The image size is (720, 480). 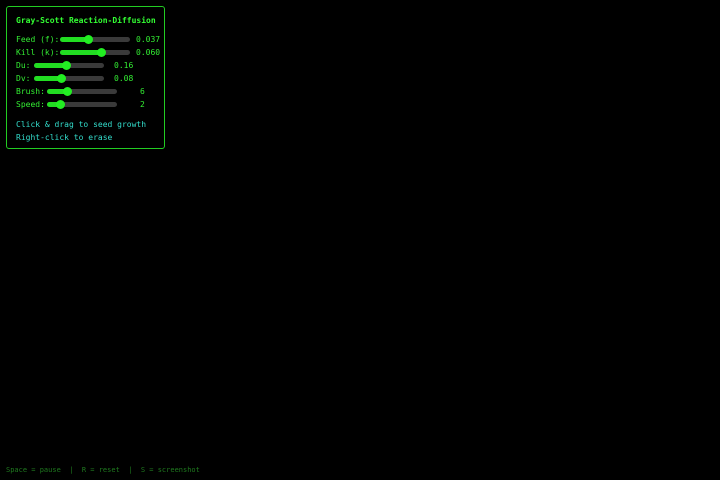 I want to click on speed-value: 2, so click(x=142, y=104).